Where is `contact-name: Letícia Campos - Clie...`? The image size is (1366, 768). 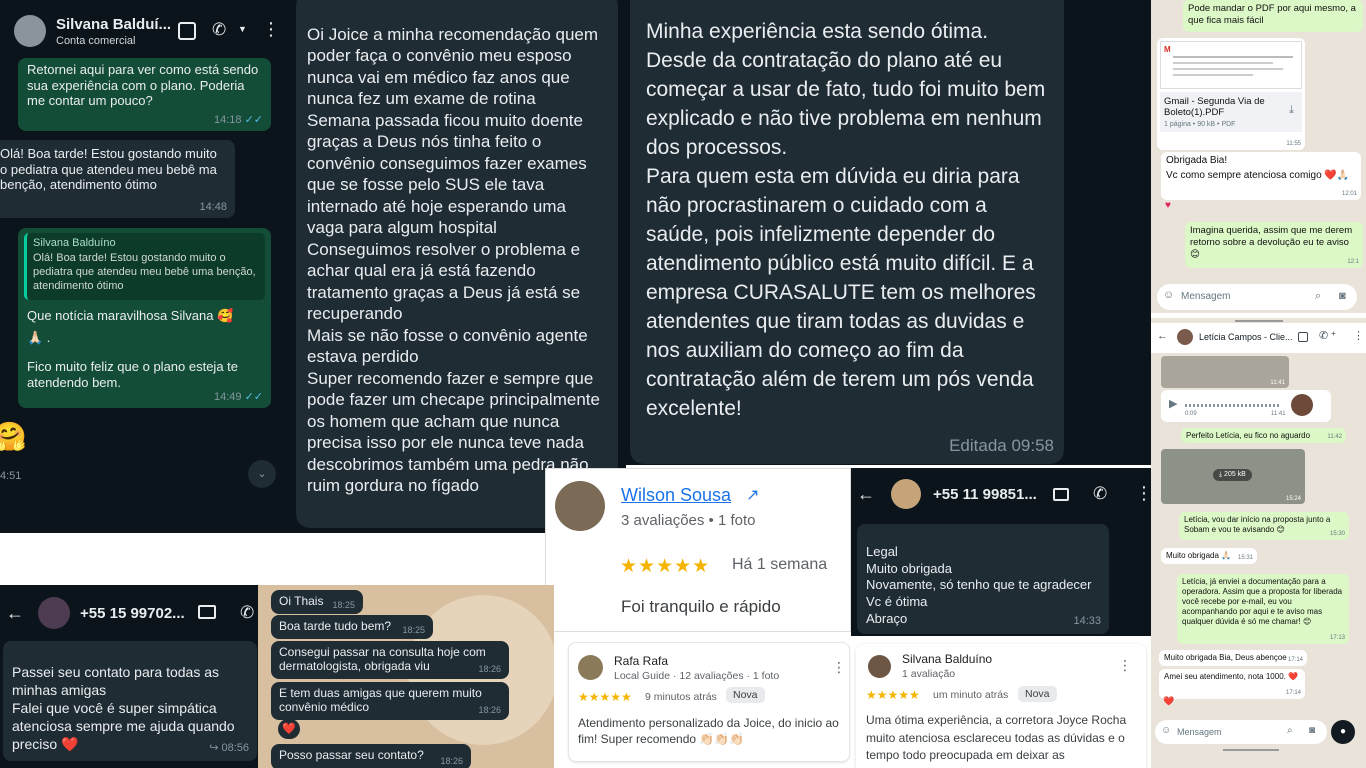
contact-name: Letícia Campos - Clie... is located at coordinates (1246, 337).